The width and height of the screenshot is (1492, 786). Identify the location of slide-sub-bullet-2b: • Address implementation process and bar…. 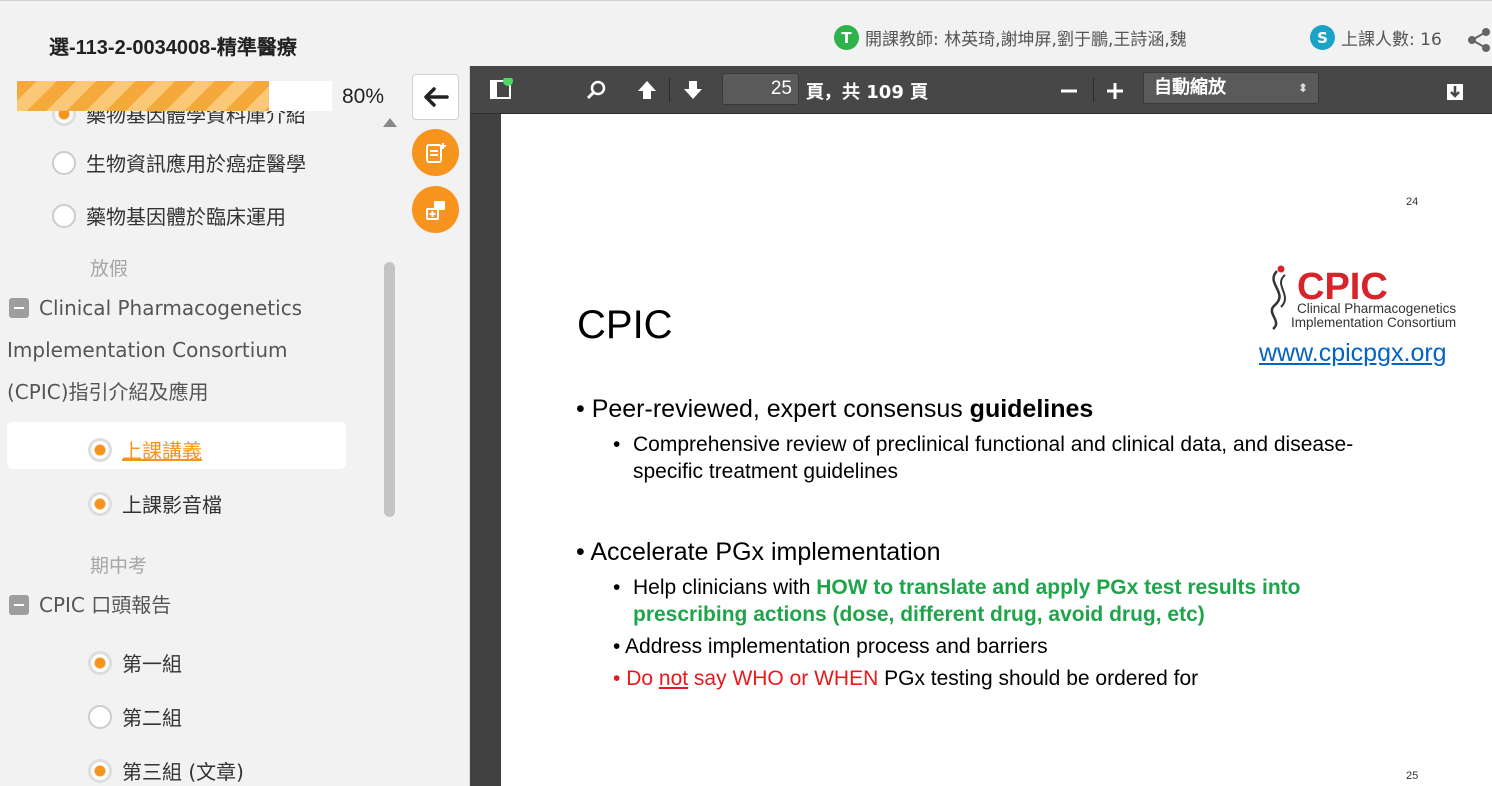
(830, 646).